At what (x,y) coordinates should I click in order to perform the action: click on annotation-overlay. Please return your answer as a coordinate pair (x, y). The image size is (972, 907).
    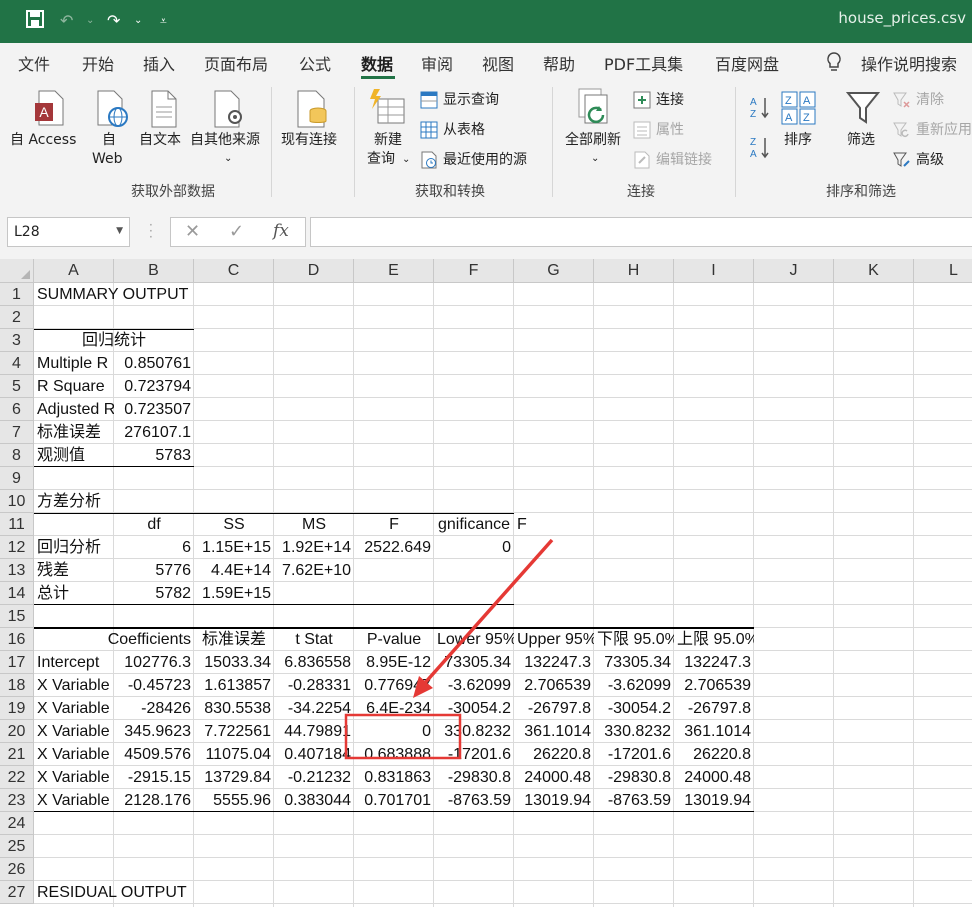
    Looking at the image, I should click on (449, 649).